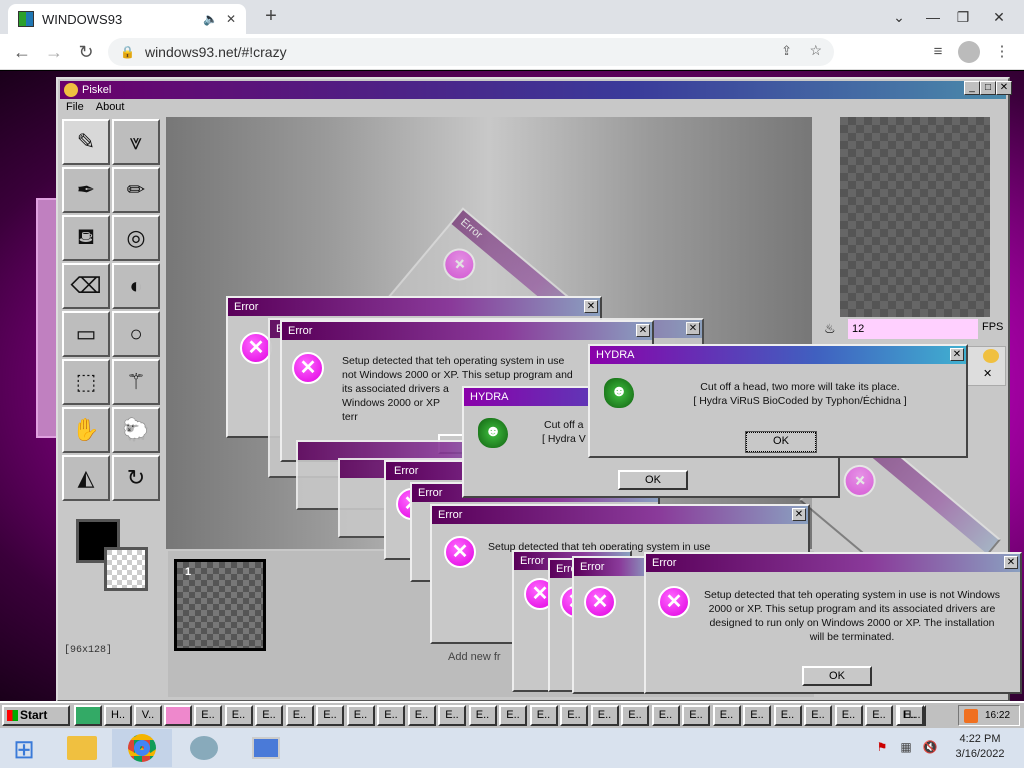 This screenshot has width=1024, height=768. Describe the element at coordinates (987, 373) in the screenshot. I see `layer-close-icon: ✕` at that location.